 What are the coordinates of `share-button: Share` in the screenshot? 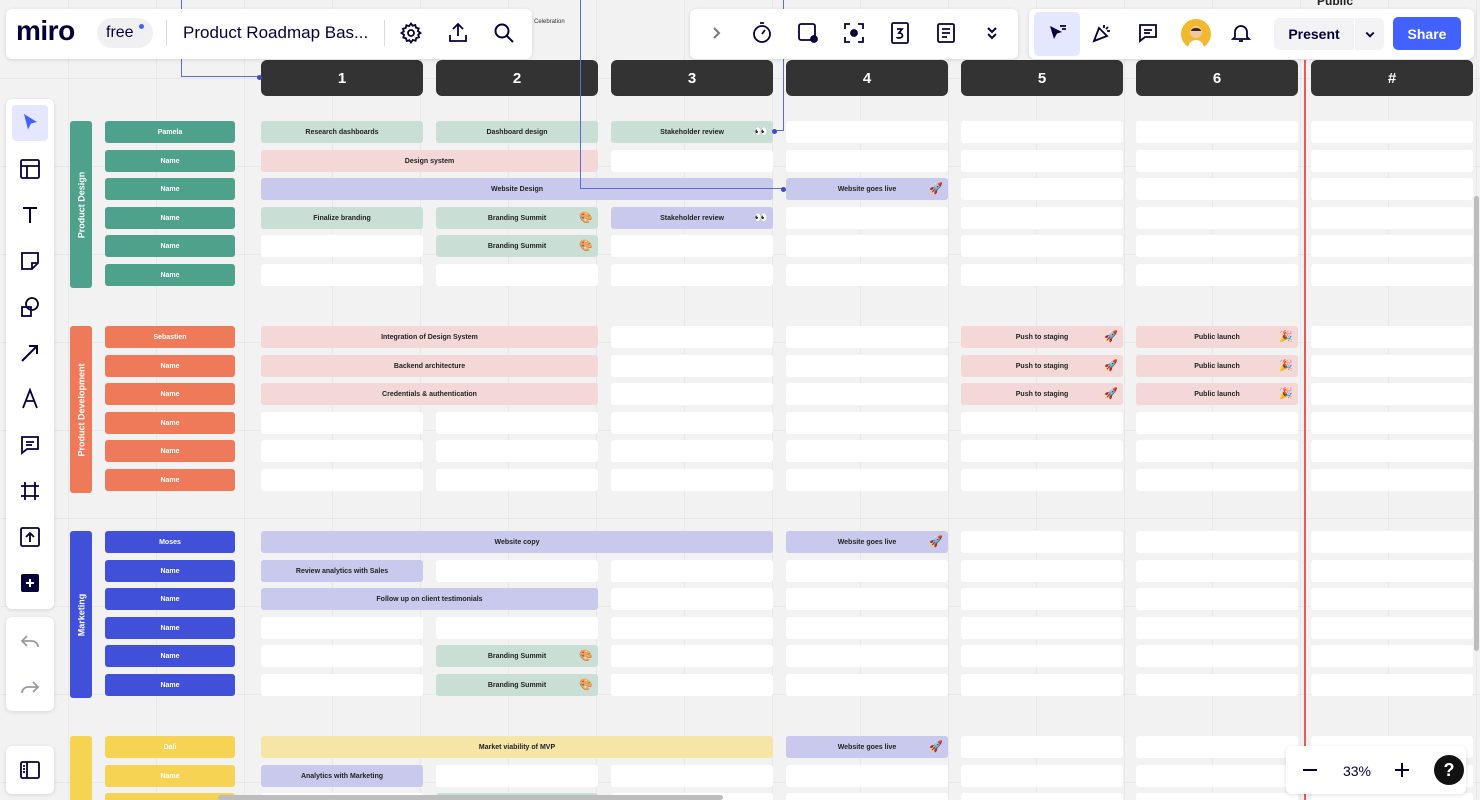 It's located at (1427, 33).